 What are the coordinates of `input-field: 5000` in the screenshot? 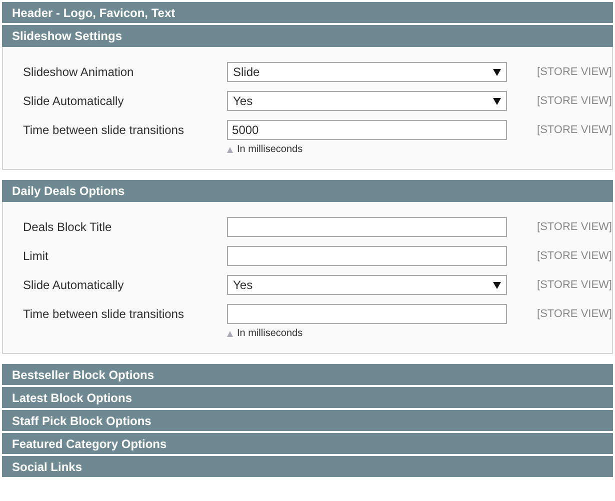 It's located at (367, 130).